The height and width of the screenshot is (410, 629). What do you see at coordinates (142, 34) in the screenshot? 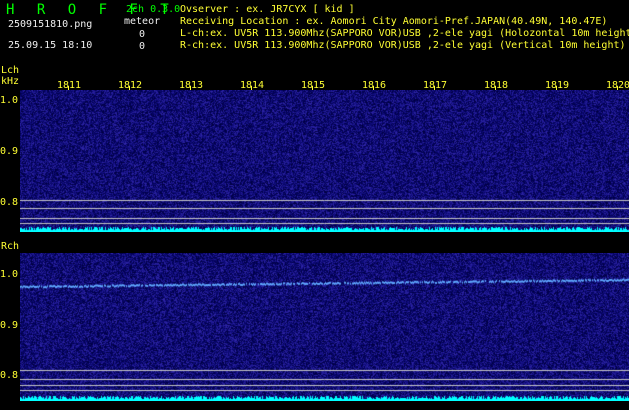
I see `meteor-count-l: 0` at bounding box center [142, 34].